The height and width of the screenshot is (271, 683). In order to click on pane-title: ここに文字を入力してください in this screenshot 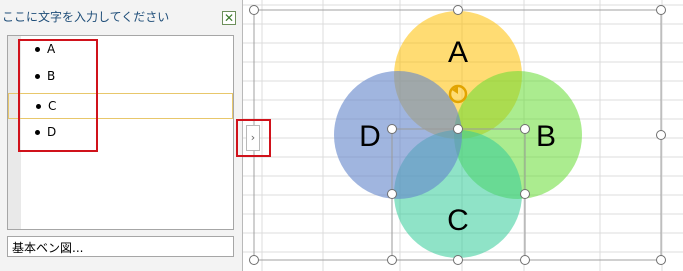, I will do `click(86, 17)`.